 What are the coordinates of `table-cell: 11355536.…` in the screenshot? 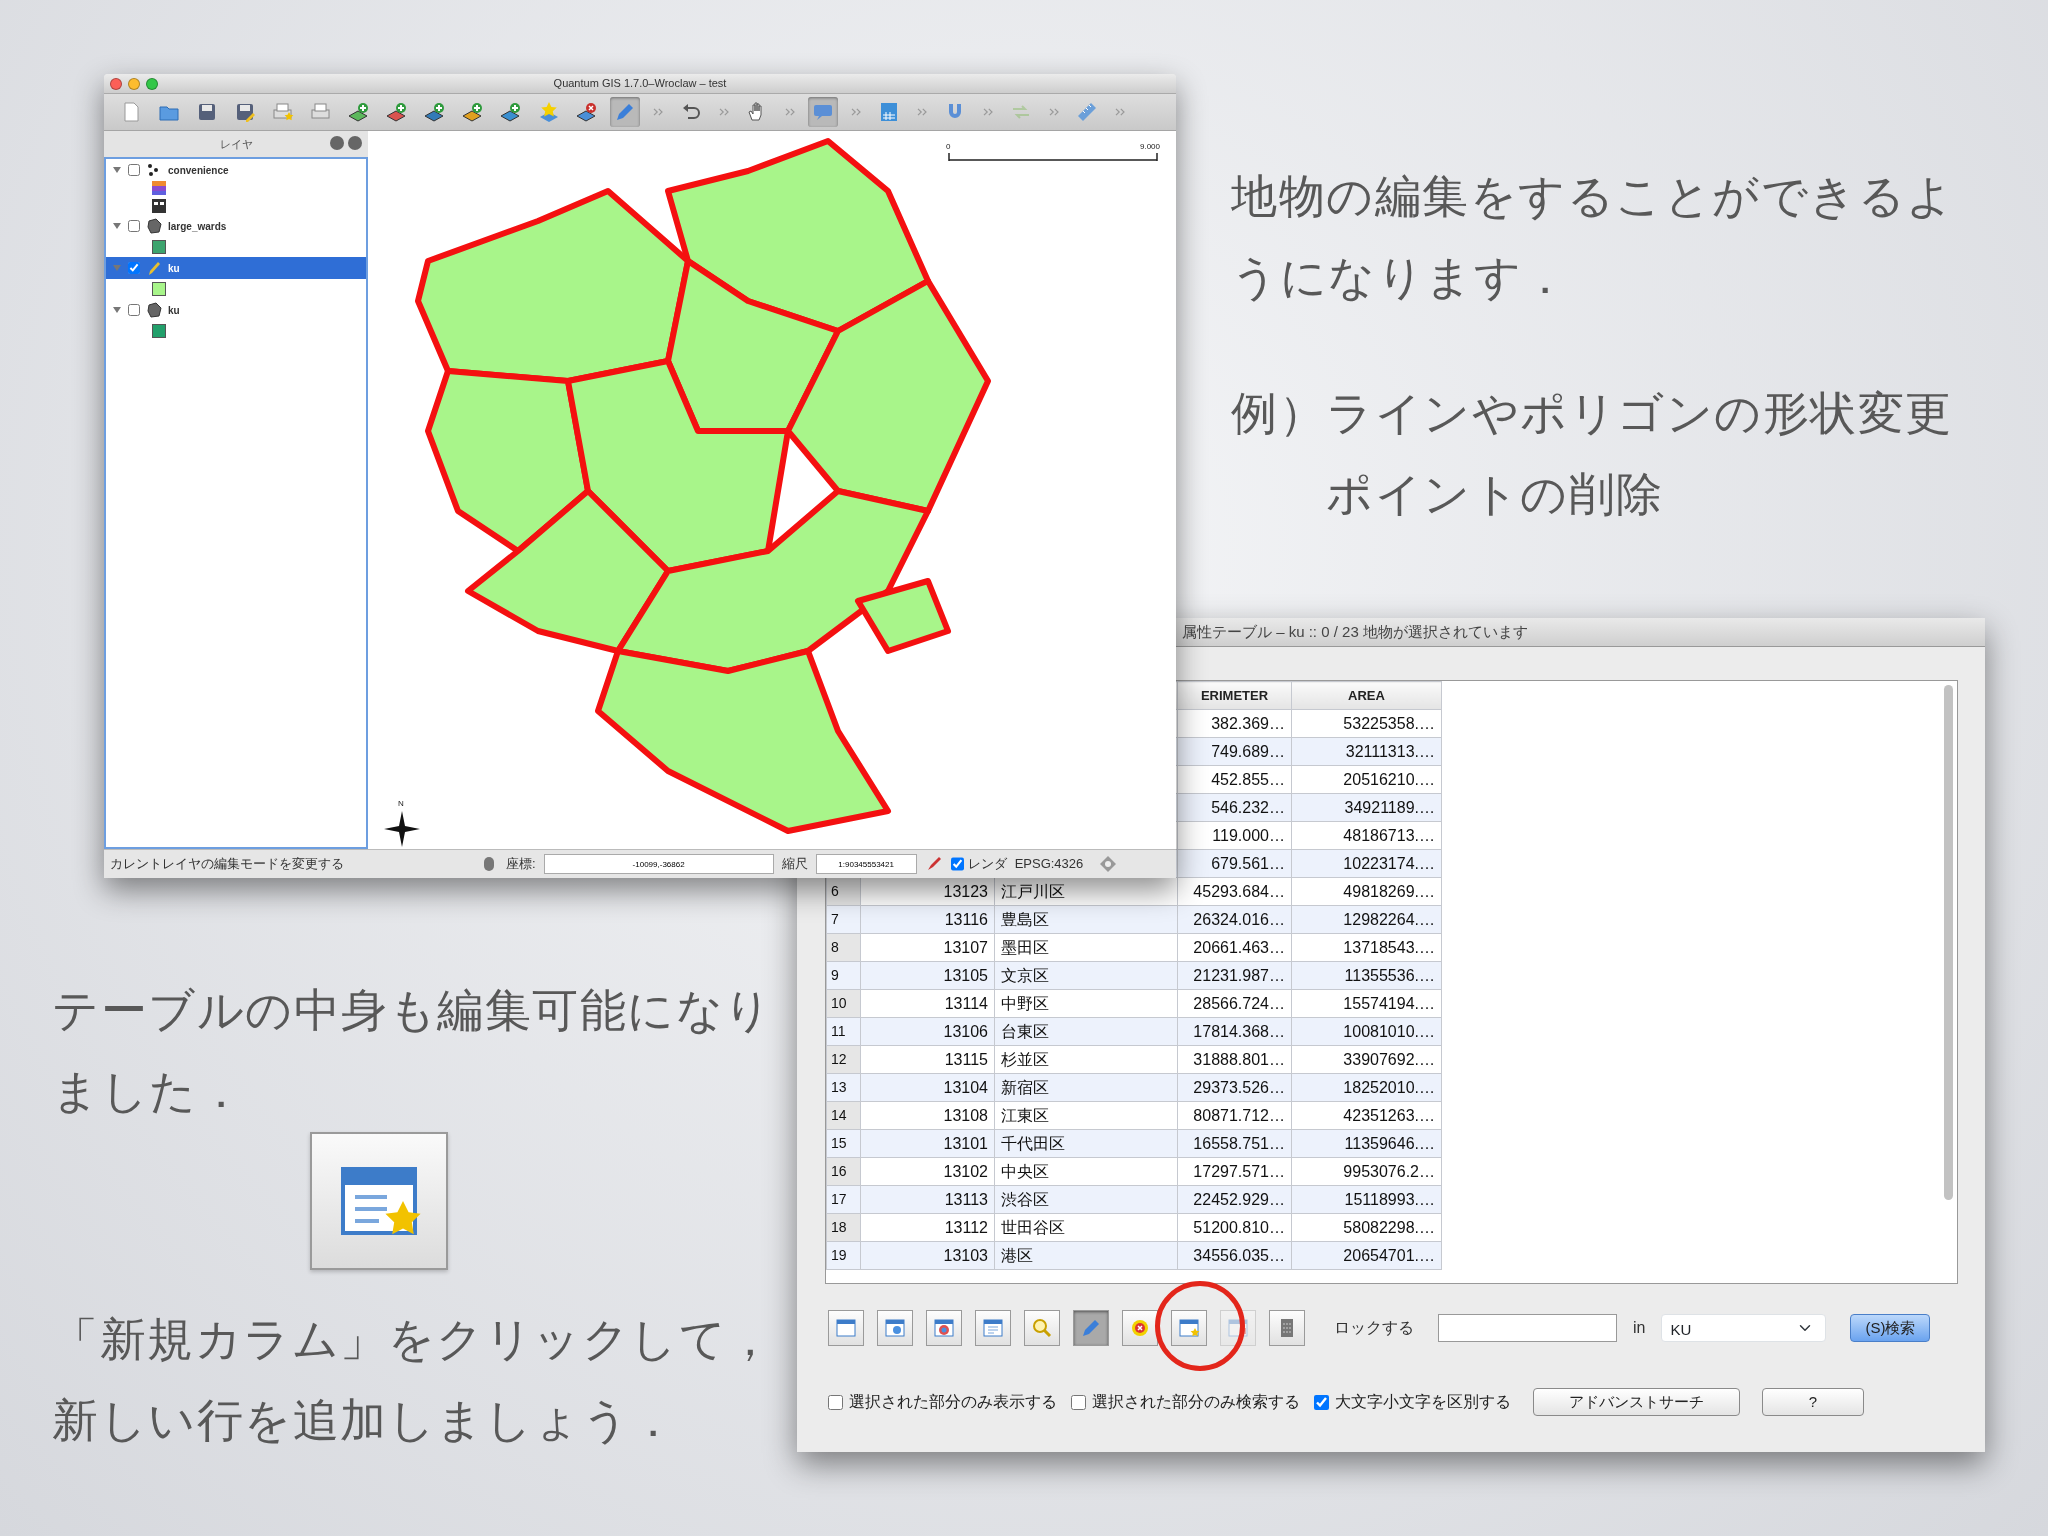 It's located at (1366, 975).